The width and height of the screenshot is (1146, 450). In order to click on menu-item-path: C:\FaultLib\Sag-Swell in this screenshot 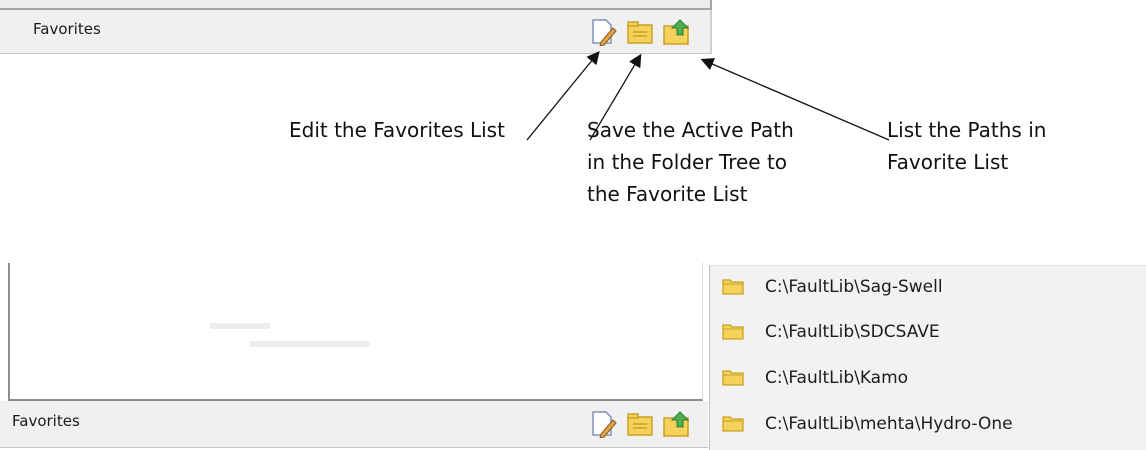, I will do `click(928, 288)`.